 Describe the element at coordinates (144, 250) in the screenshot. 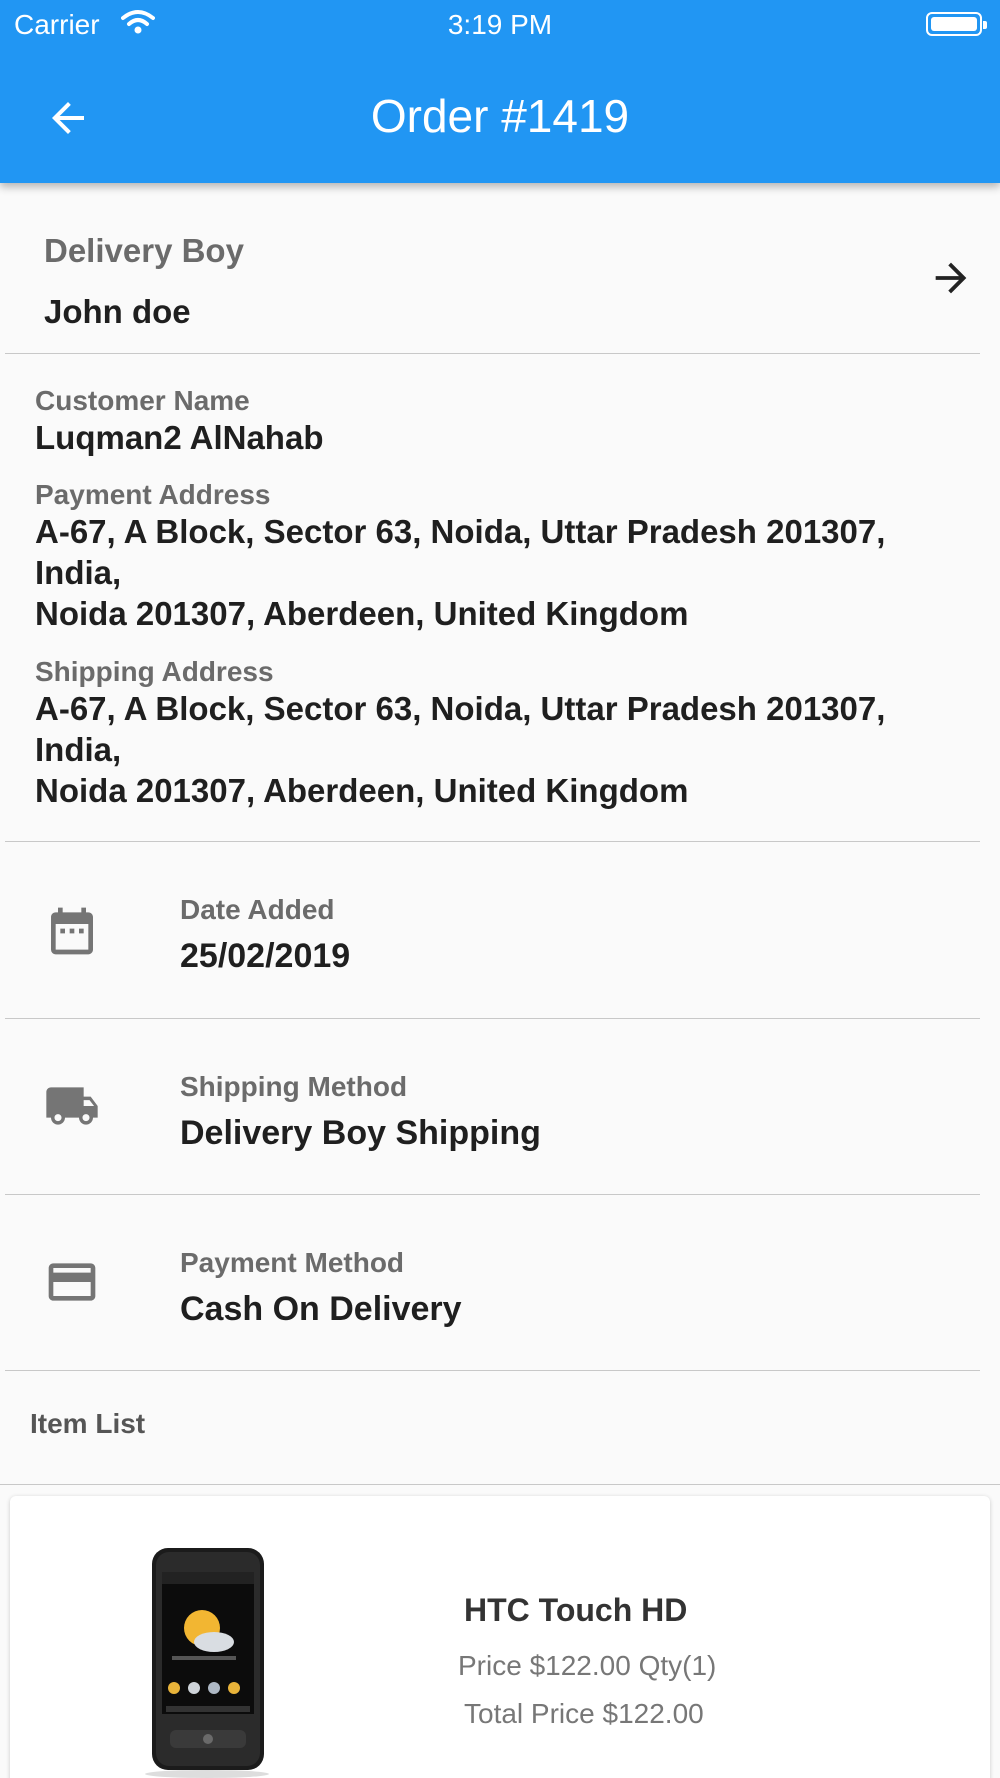

I see `delivery-boy-label: Delivery Boy` at that location.